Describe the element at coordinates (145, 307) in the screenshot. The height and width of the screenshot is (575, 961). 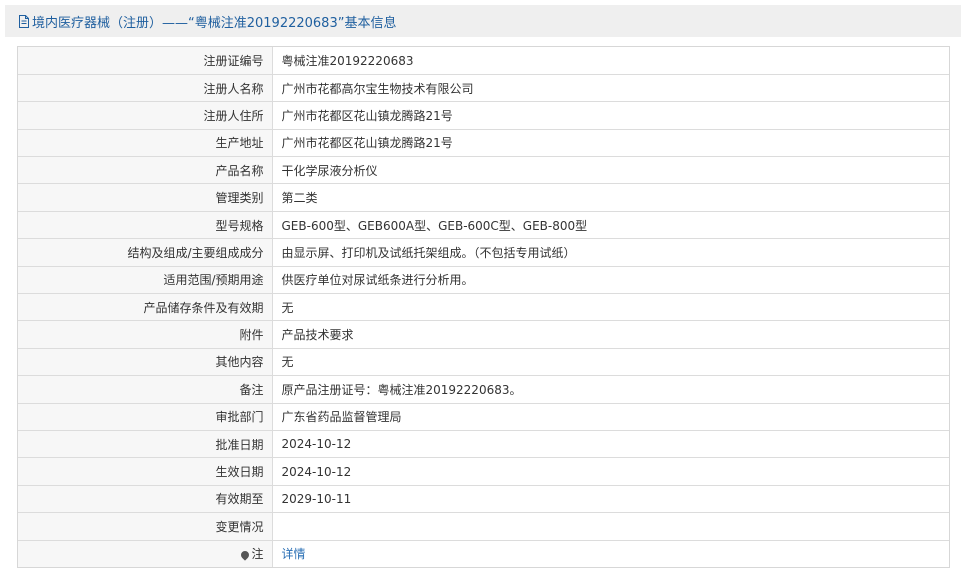
I see `row-label: 产品储存条件及有效期` at that location.